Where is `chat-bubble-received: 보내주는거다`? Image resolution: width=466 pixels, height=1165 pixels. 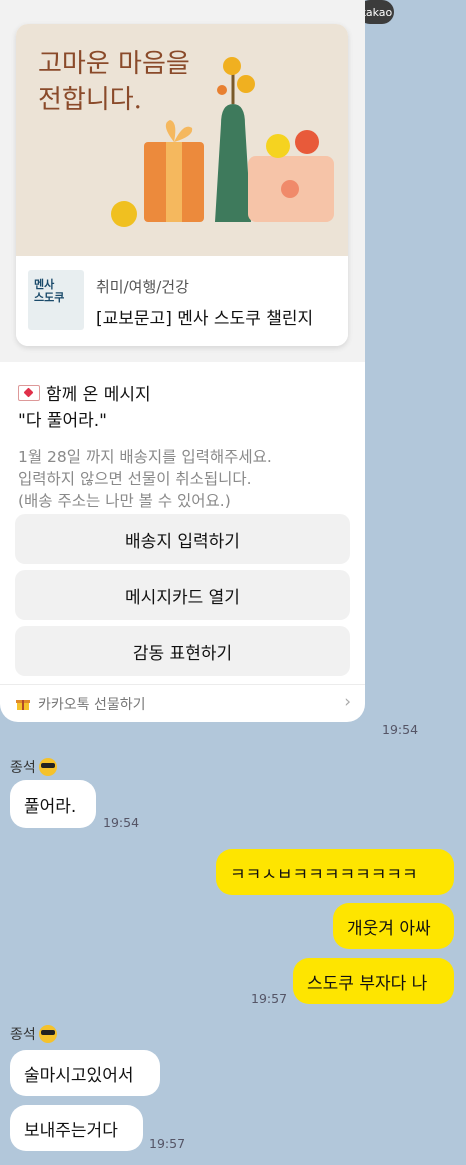
chat-bubble-received: 보내주는거다 is located at coordinates (76, 1128).